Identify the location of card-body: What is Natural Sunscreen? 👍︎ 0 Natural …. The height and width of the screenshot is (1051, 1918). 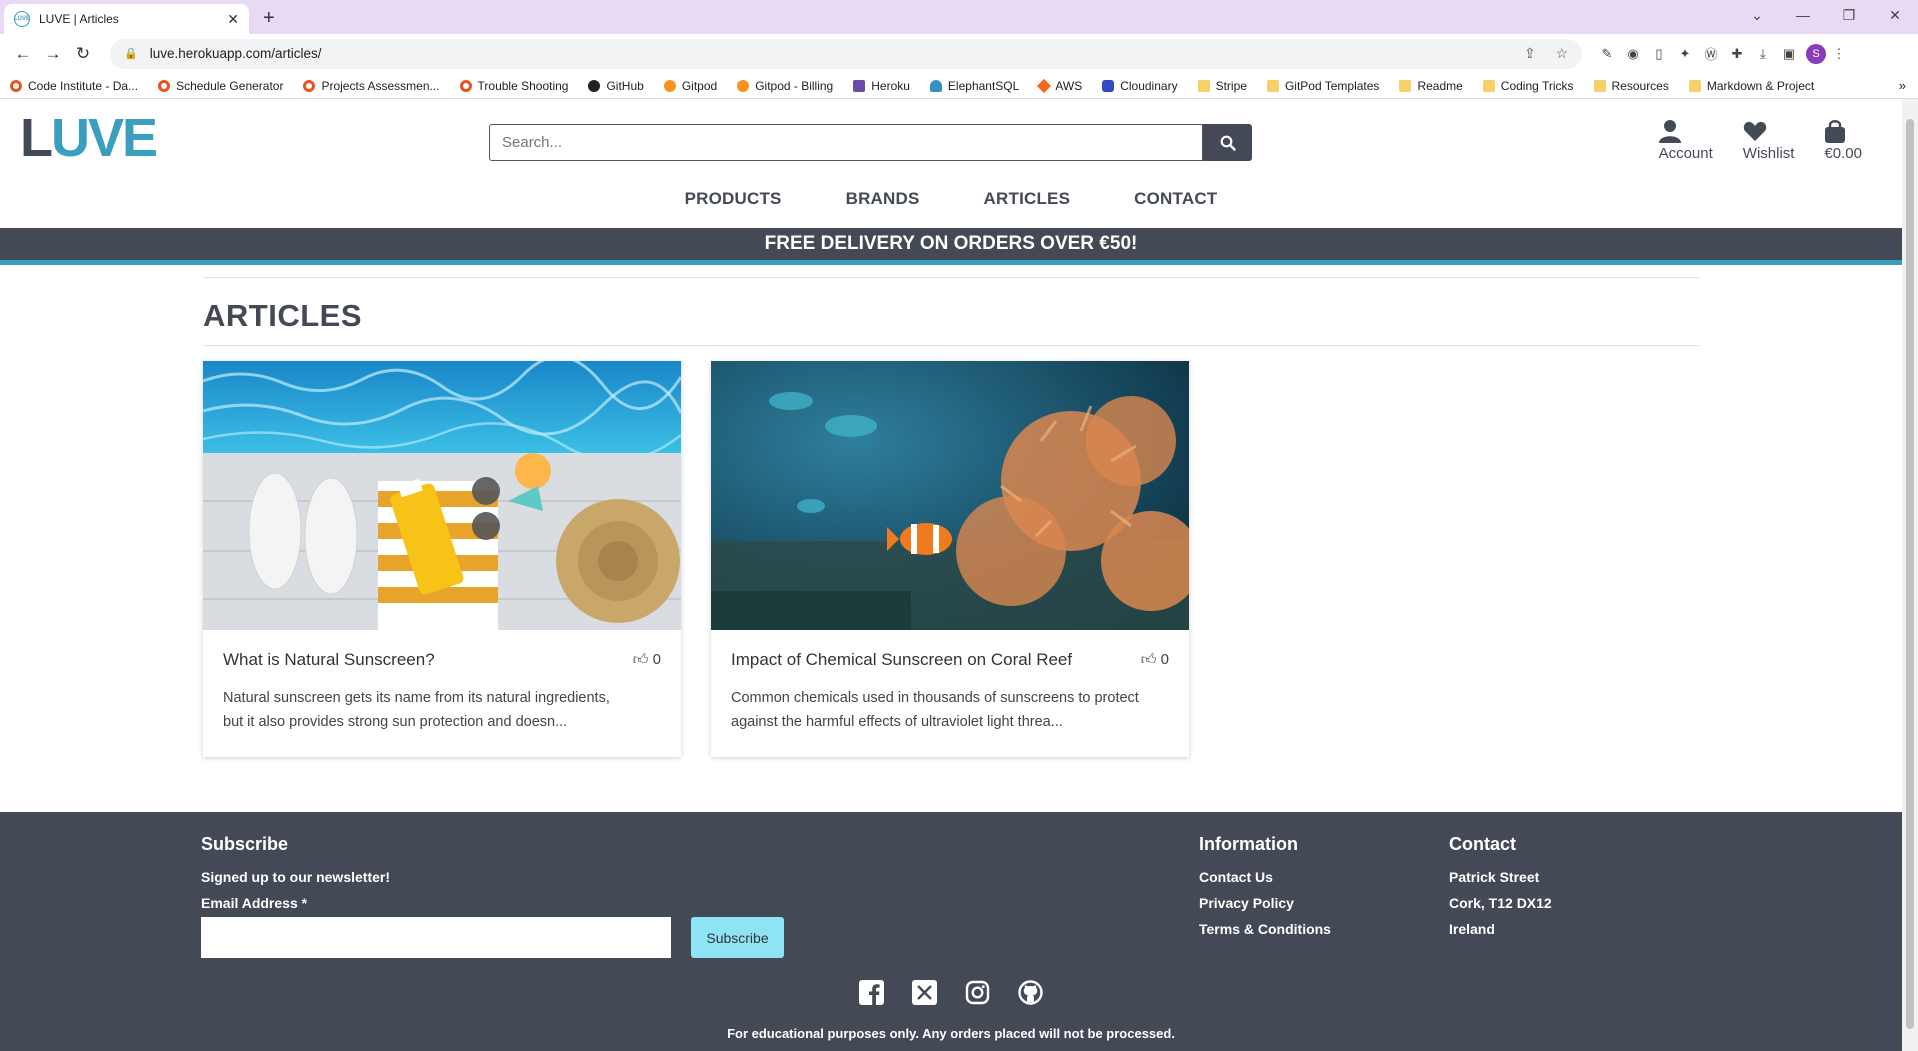
(442, 692).